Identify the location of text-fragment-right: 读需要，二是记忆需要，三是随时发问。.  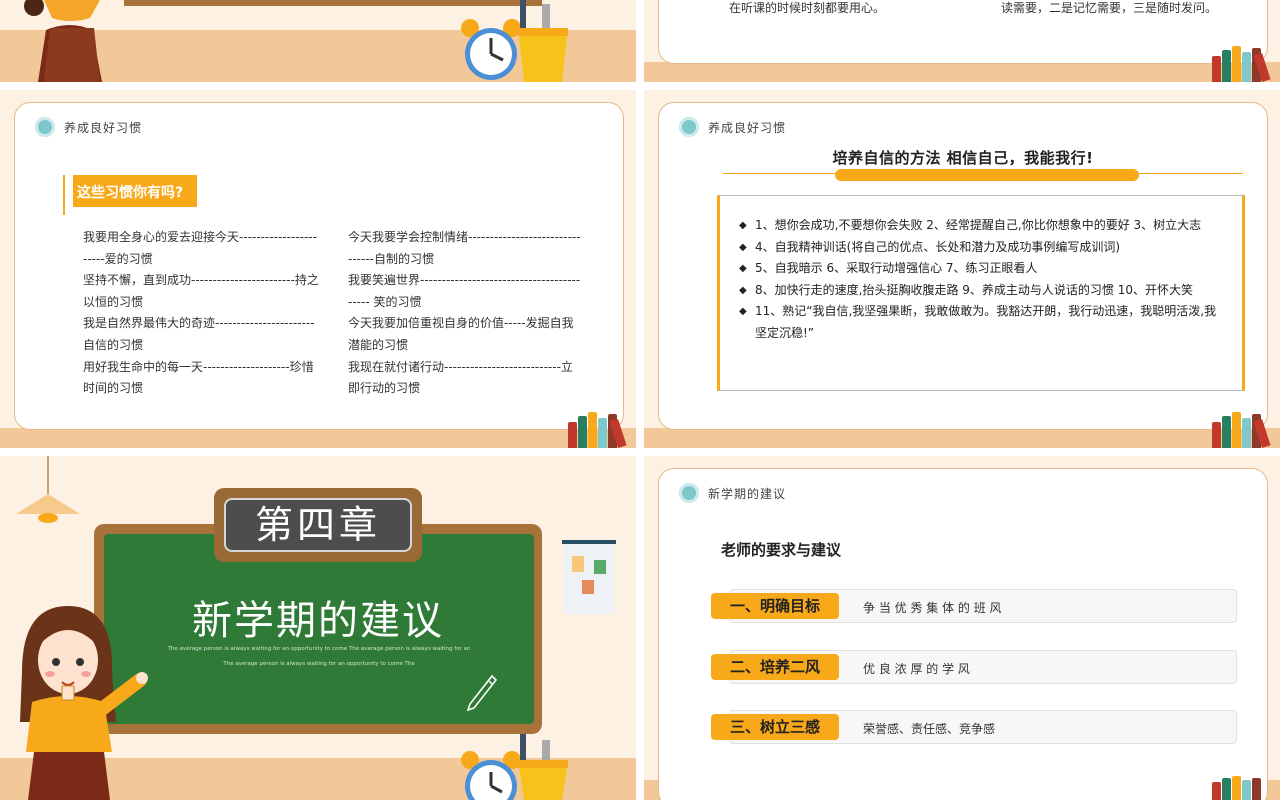
(1109, 8).